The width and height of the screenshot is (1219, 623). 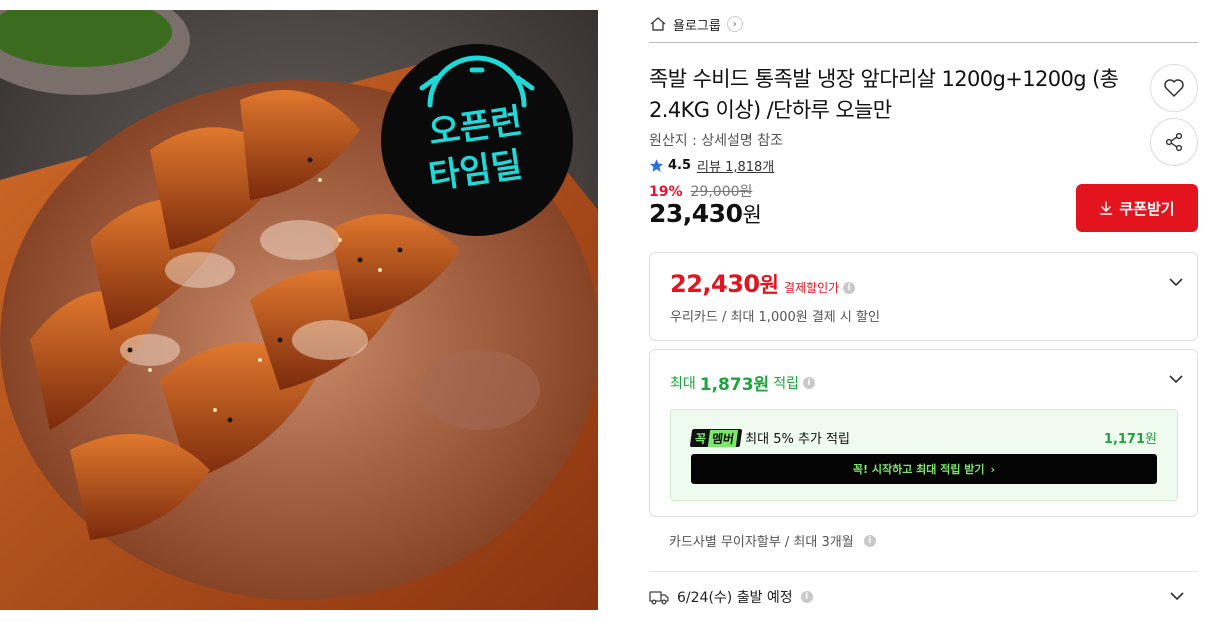 I want to click on card-discount-note: 우리카드 / 최대 1,000원 결제 시 할인, so click(x=775, y=317).